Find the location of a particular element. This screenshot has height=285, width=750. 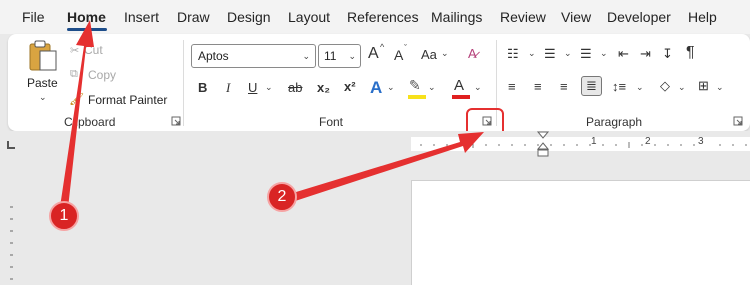

multilevel-list-chevron-icon: ⌄ is located at coordinates (604, 53).